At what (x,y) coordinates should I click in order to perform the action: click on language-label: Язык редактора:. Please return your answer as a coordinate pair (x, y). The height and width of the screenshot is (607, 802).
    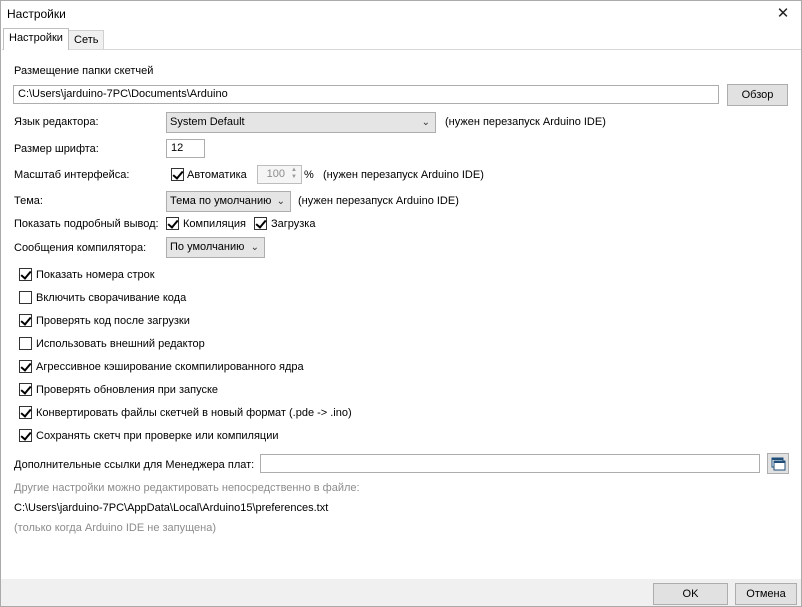
    Looking at the image, I should click on (56, 122).